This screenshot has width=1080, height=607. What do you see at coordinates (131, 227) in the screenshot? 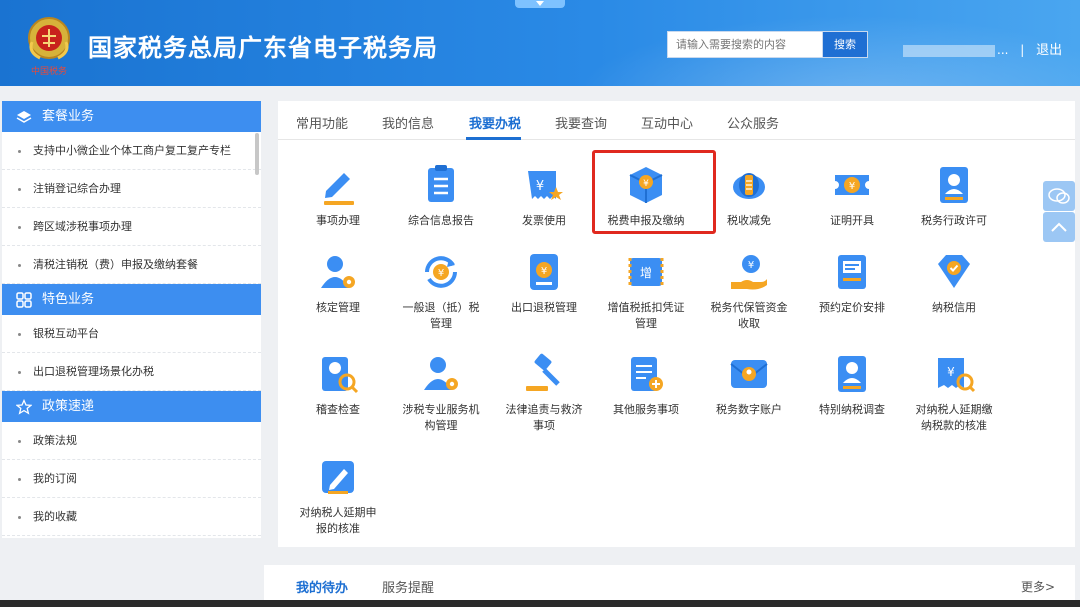
I see `sidebar-item: 跨区域涉税事项办理` at bounding box center [131, 227].